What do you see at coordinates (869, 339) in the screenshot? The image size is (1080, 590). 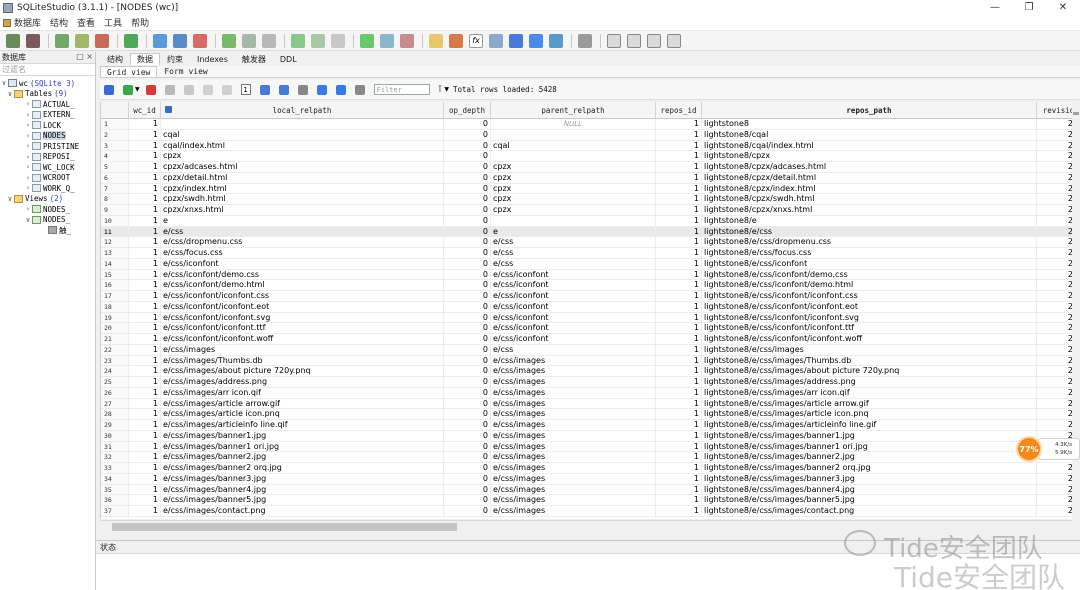 I see `table-cell: lightstone8/e/css/iconfont/iconfont.woff` at bounding box center [869, 339].